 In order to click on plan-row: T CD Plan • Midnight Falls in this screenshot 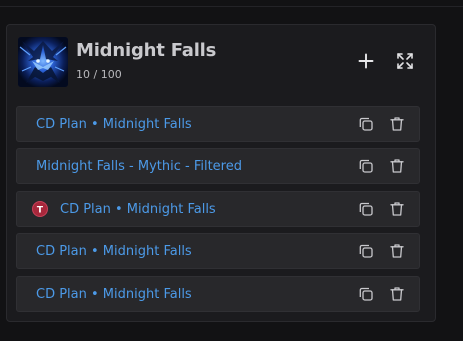, I will do `click(218, 209)`.